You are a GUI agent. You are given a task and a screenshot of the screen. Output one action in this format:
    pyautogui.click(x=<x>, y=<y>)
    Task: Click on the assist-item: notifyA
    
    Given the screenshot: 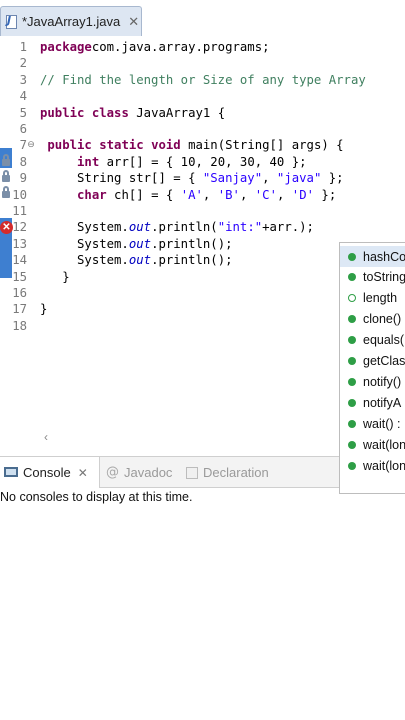 What is the action you would take?
    pyautogui.click(x=372, y=402)
    